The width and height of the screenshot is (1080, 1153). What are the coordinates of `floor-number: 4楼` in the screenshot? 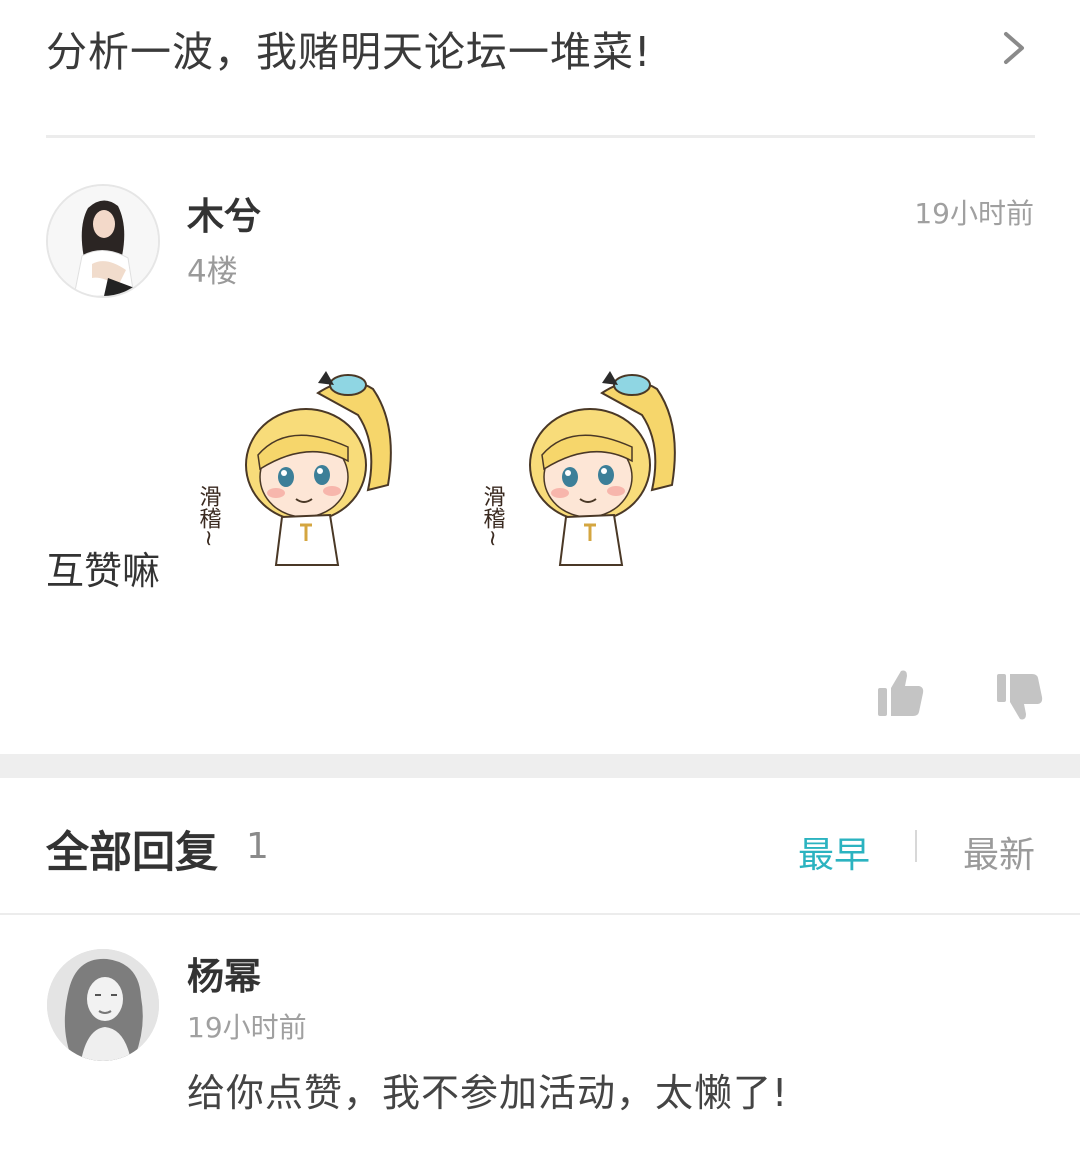 It's located at (212, 272).